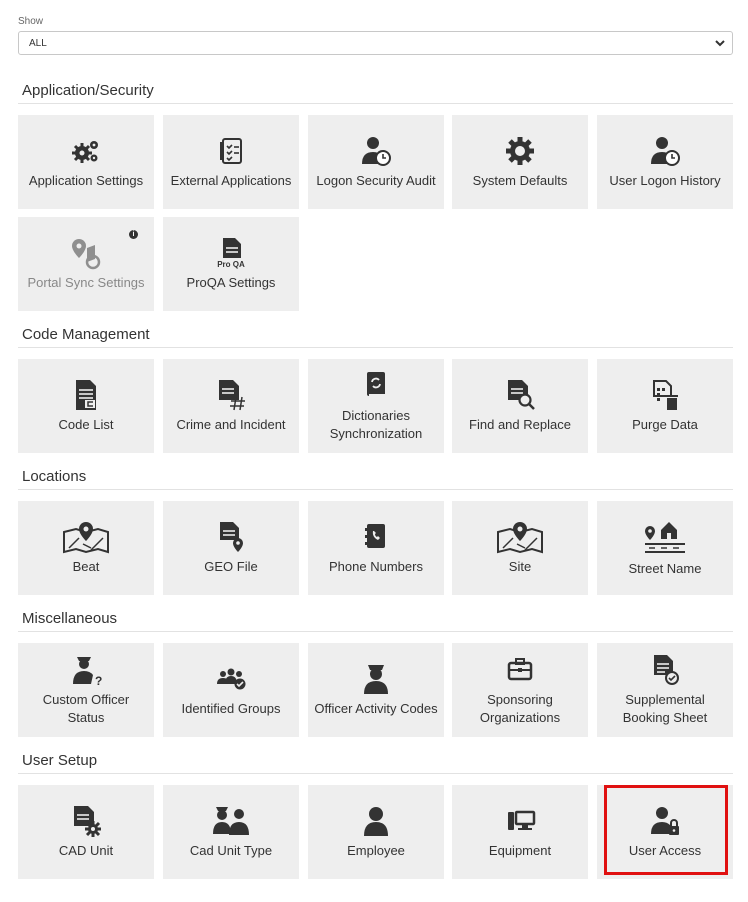 This screenshot has width=748, height=902. I want to click on tile-label: Sponsoring Organizations, so click(520, 708).